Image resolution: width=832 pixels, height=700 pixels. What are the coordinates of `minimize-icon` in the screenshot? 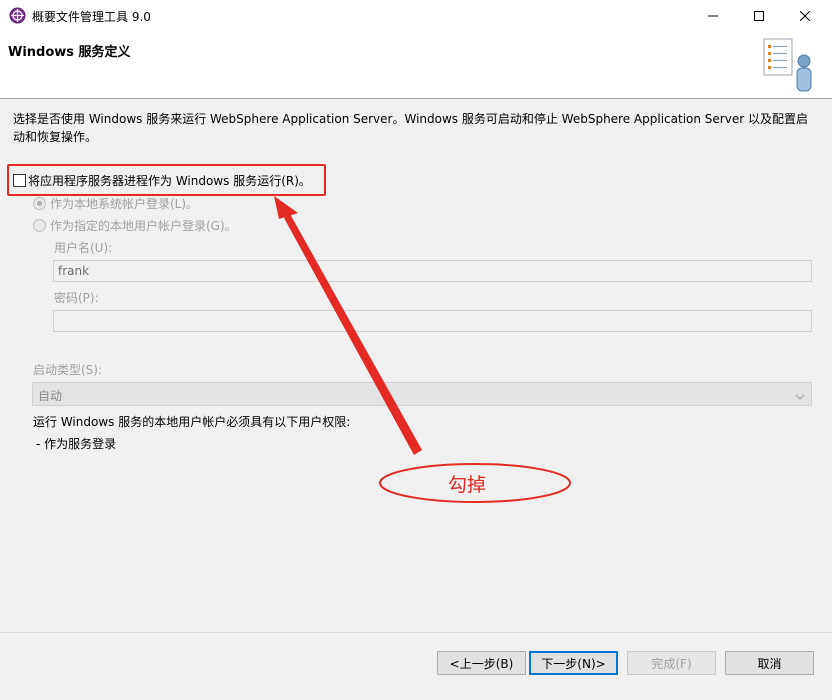 It's located at (713, 16).